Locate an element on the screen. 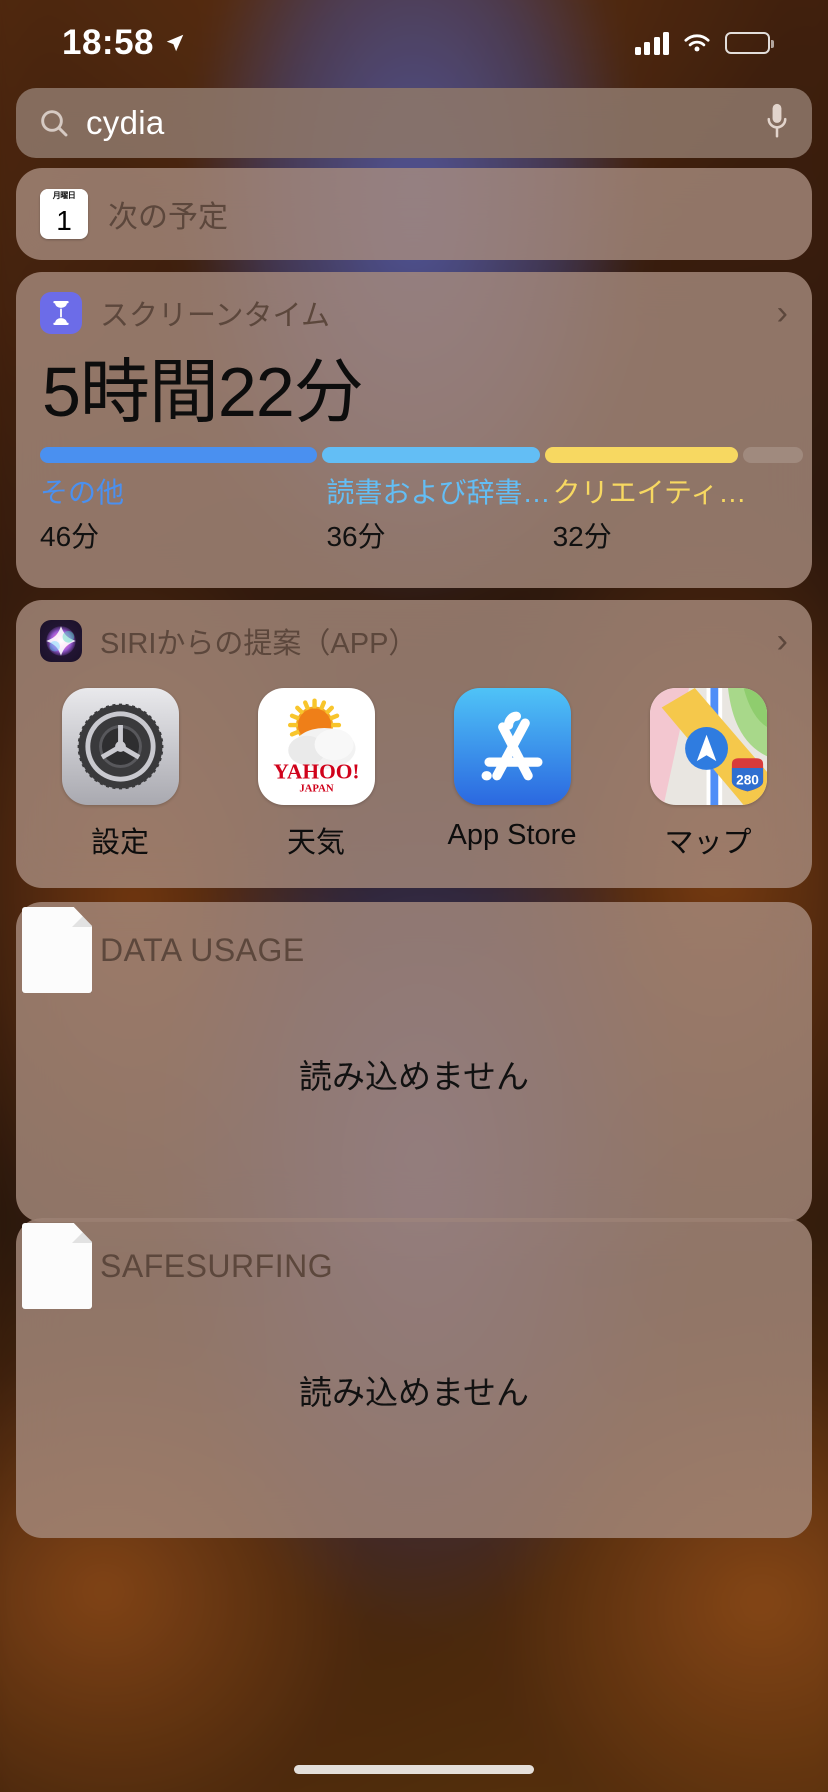 The width and height of the screenshot is (828, 1792). siri-icon is located at coordinates (61, 641).